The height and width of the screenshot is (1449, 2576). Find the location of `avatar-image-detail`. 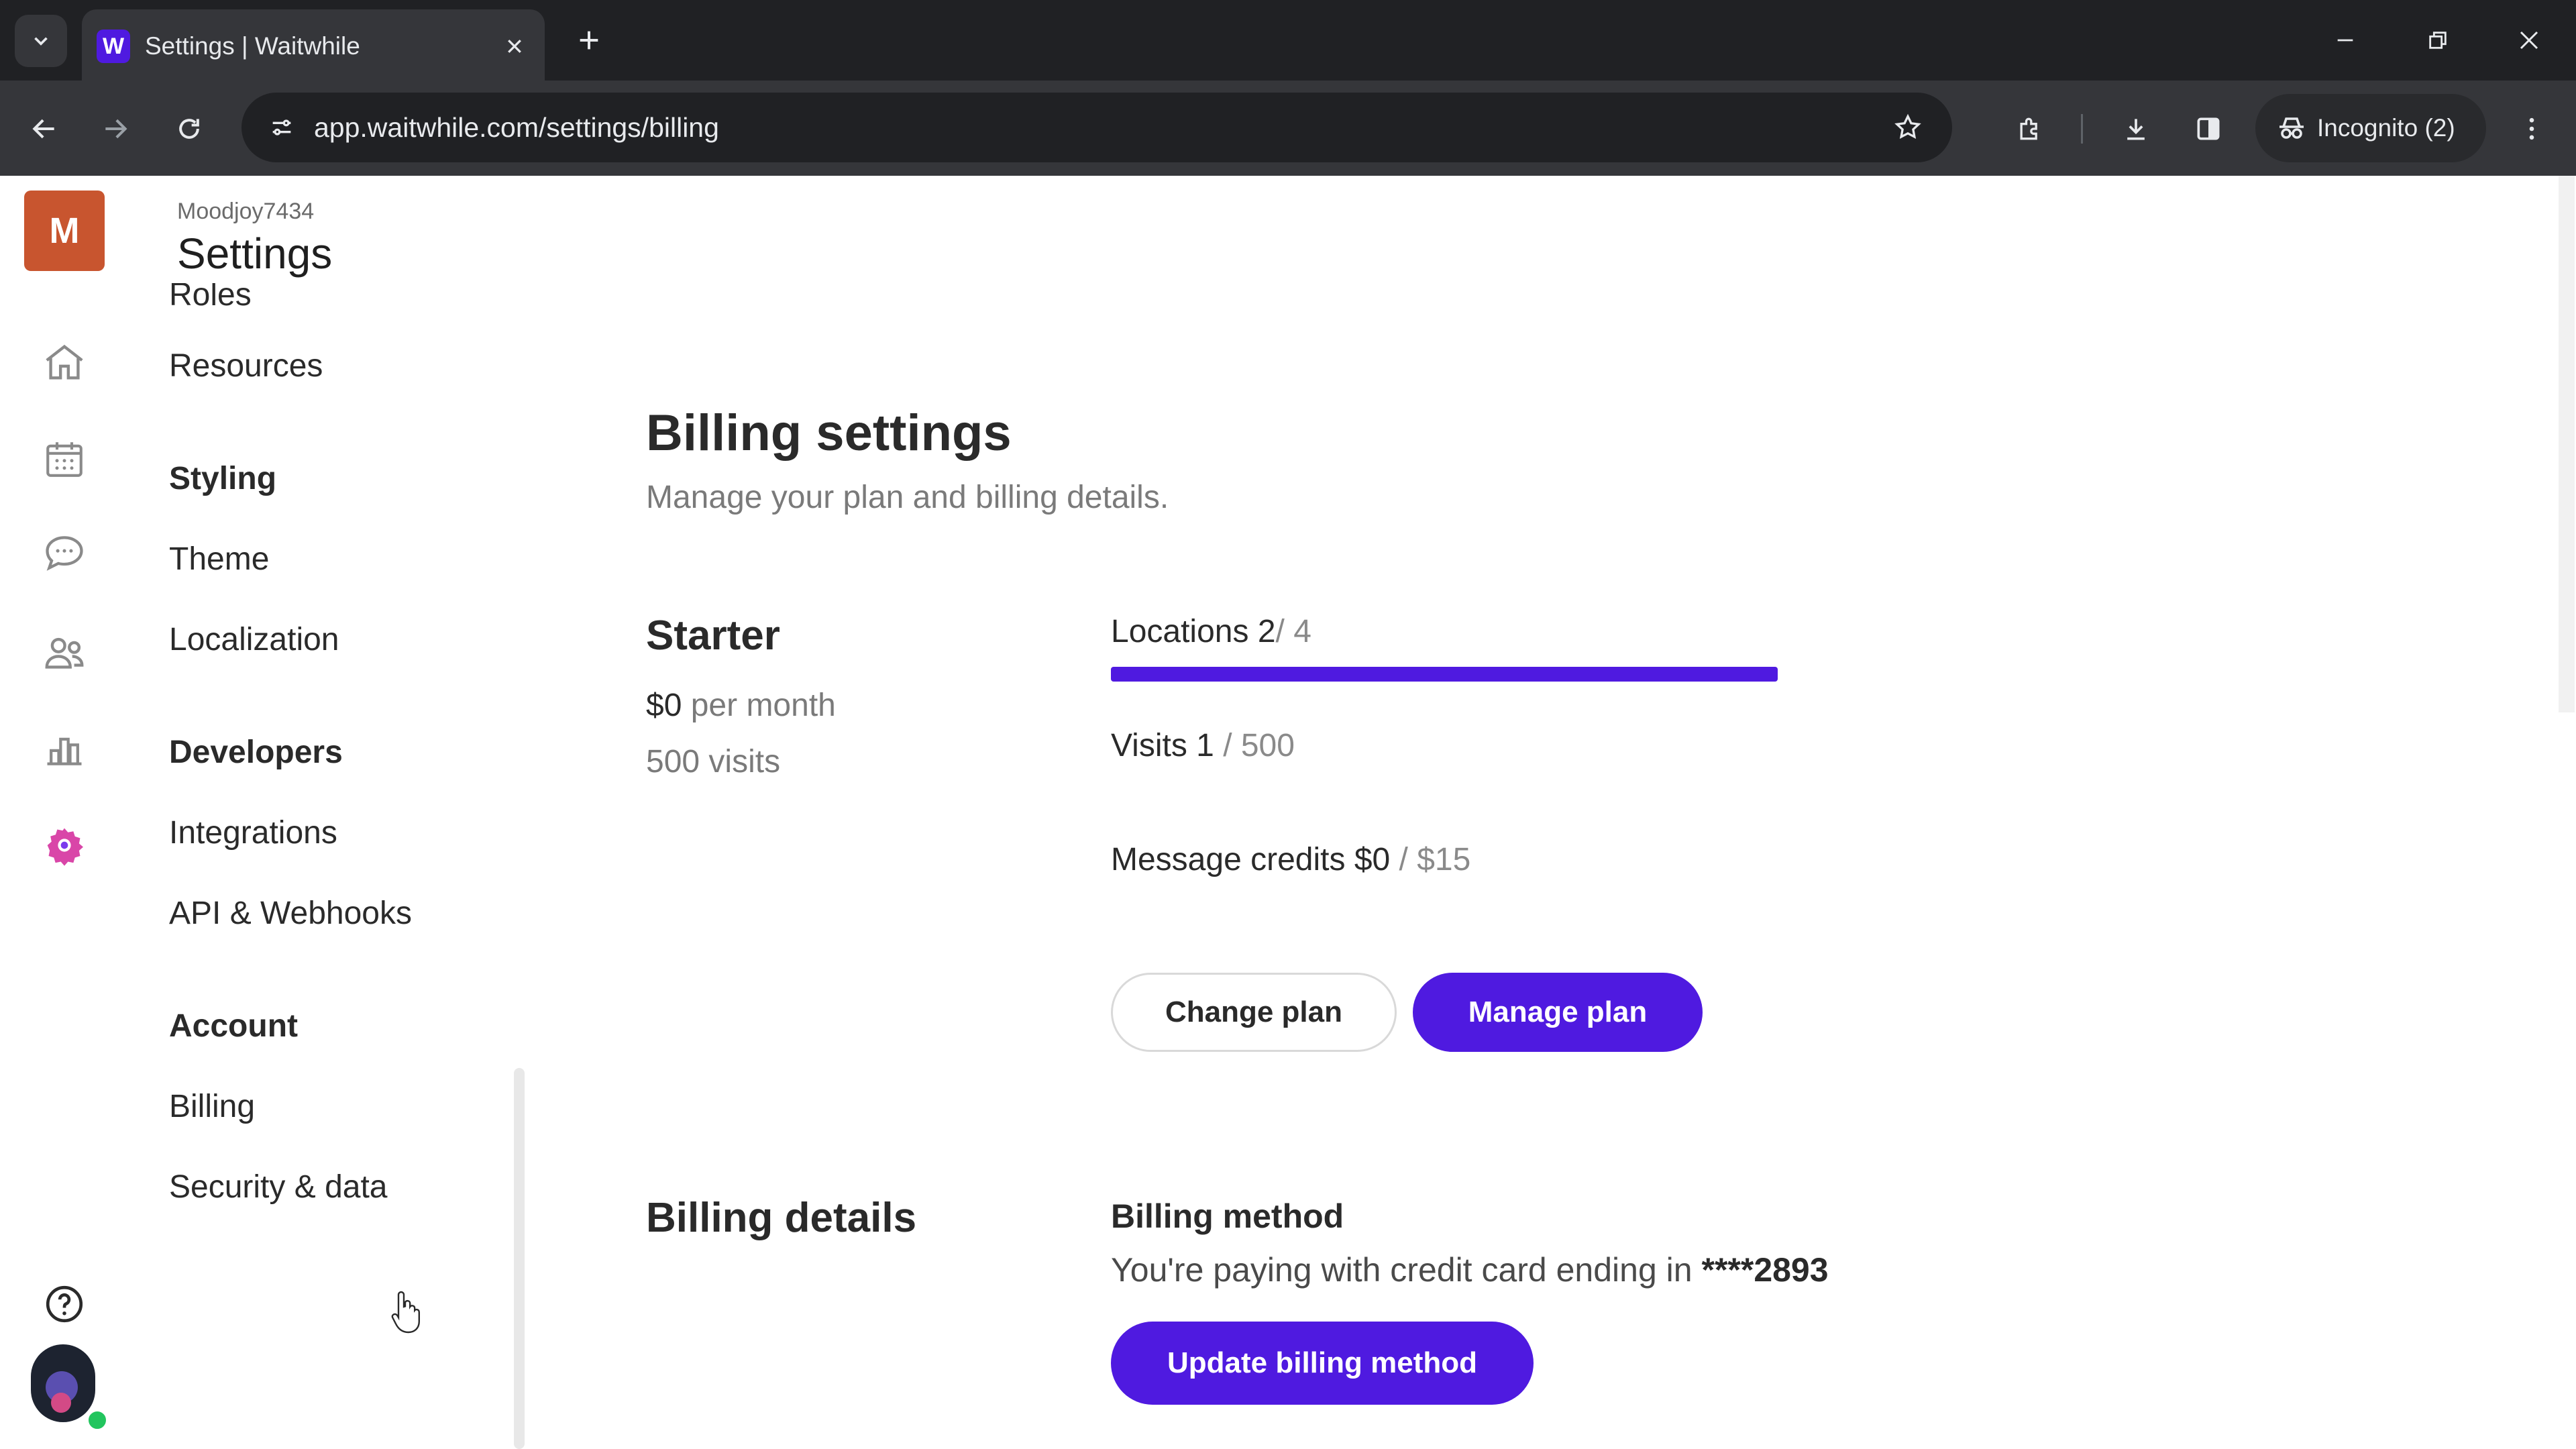

avatar-image-detail is located at coordinates (61, 1403).